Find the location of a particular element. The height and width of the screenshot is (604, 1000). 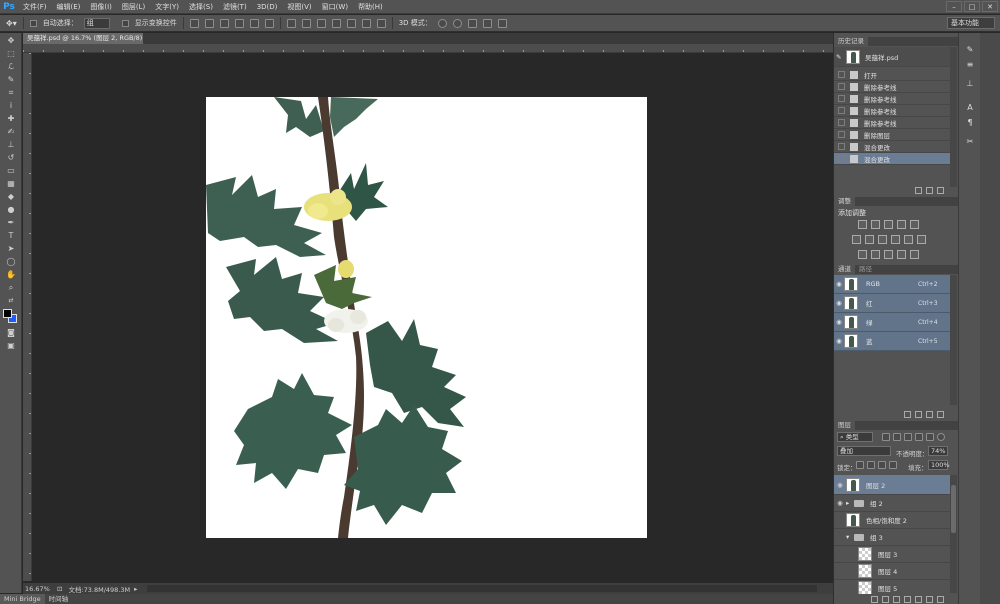

new-group-icon is located at coordinates (918, 599).